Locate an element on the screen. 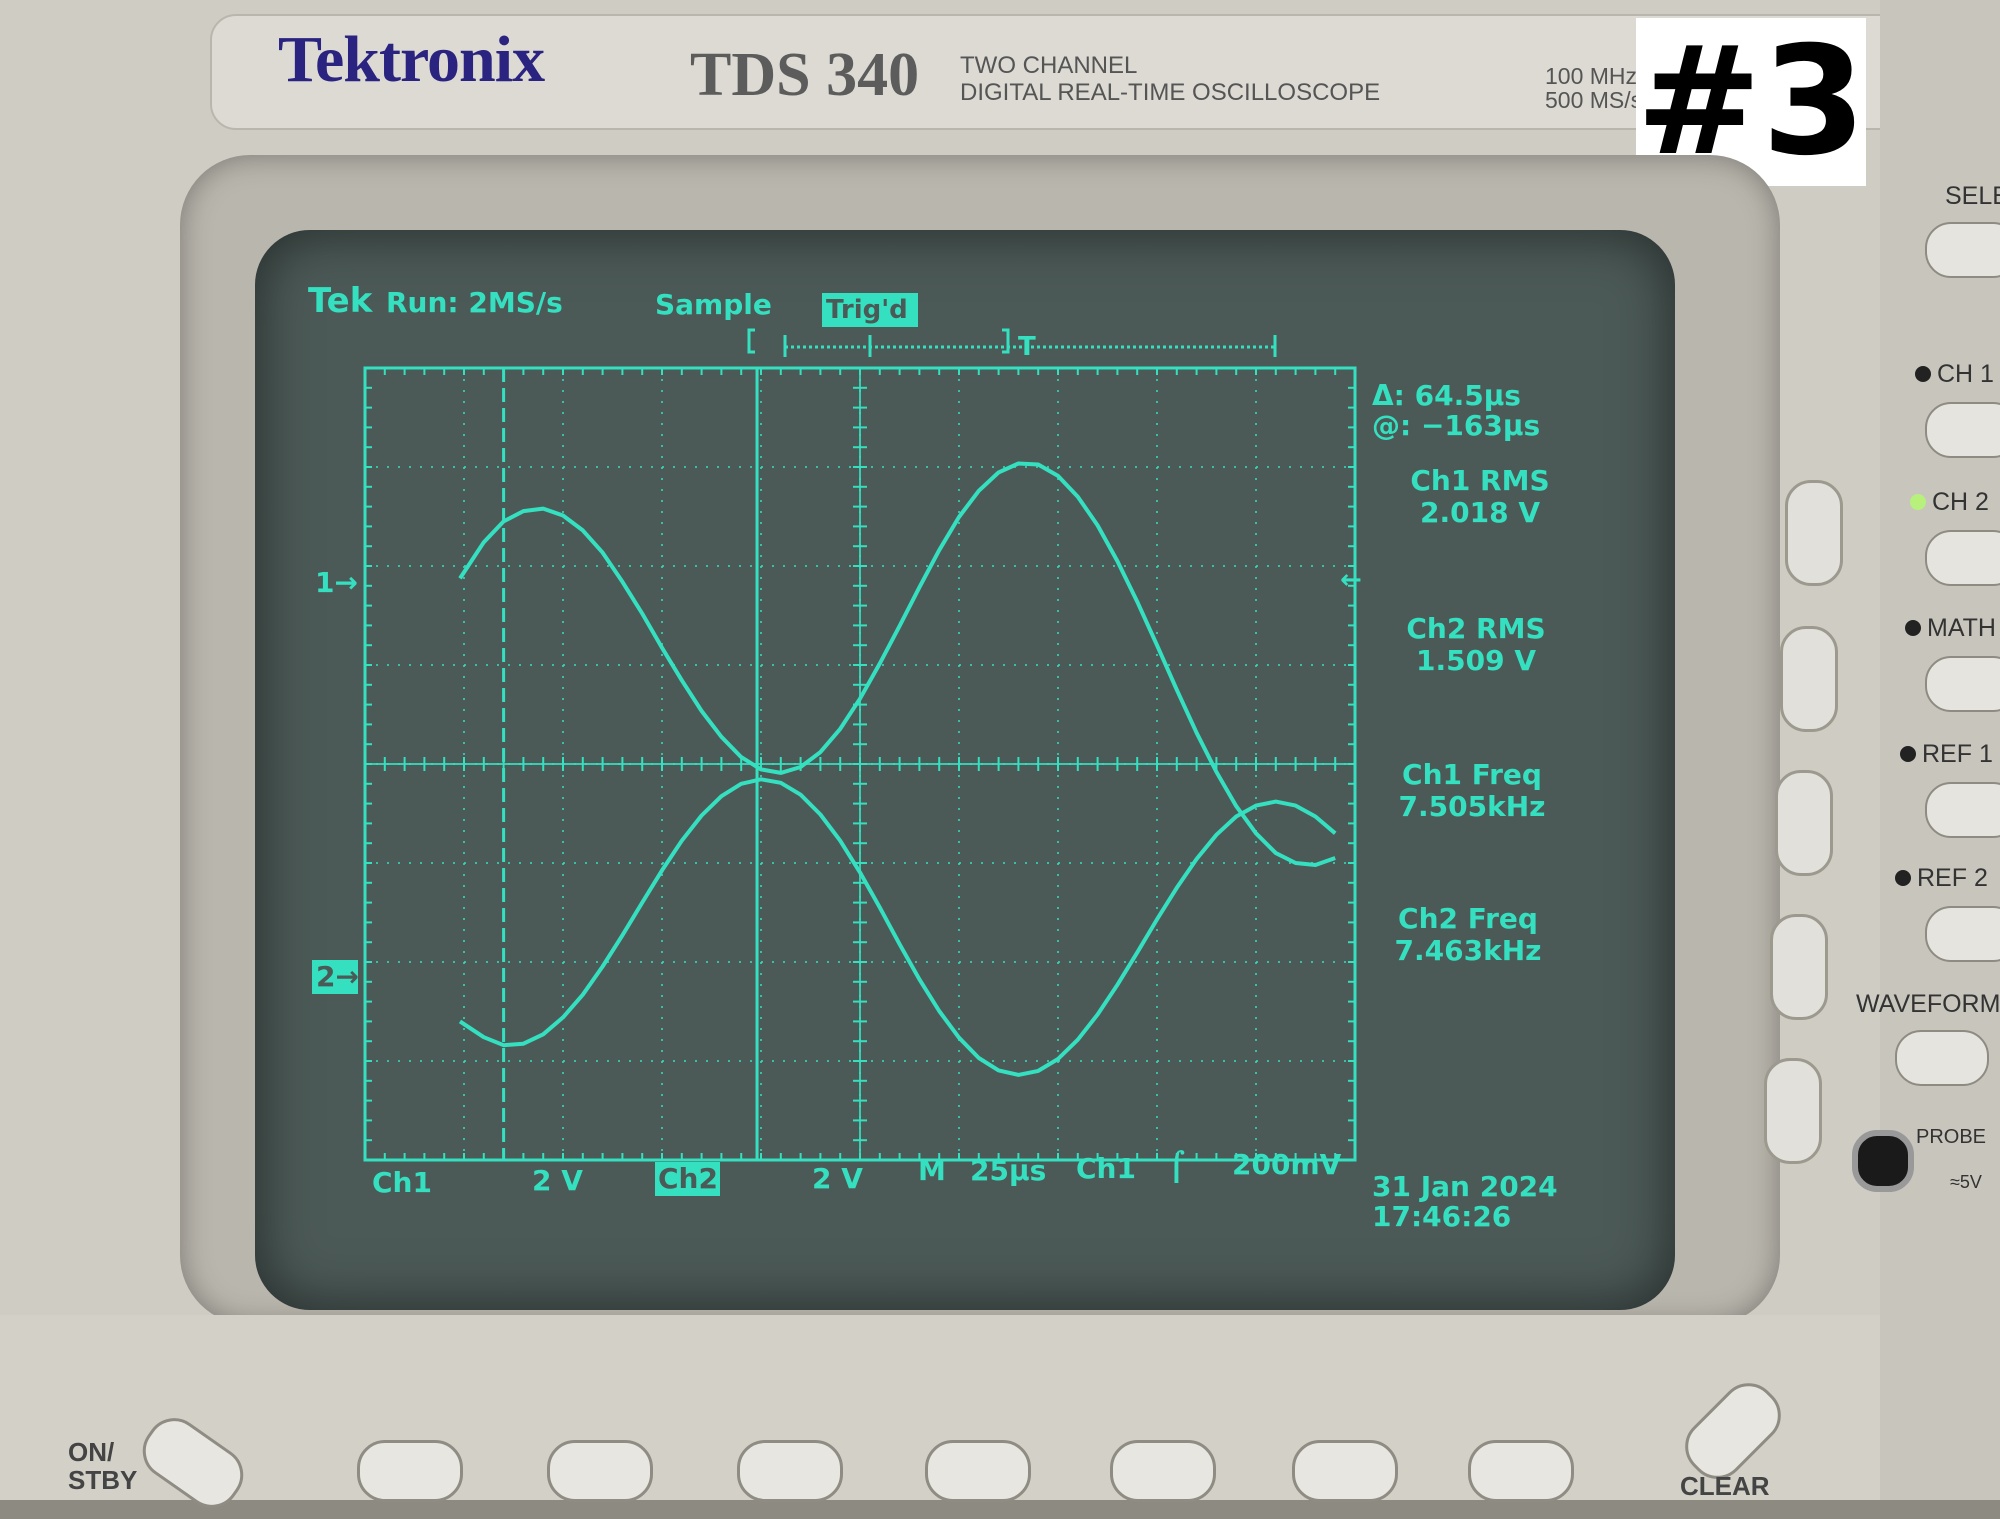 The height and width of the screenshot is (1519, 2000). ch2-ground-marker: 2→ is located at coordinates (337, 976).